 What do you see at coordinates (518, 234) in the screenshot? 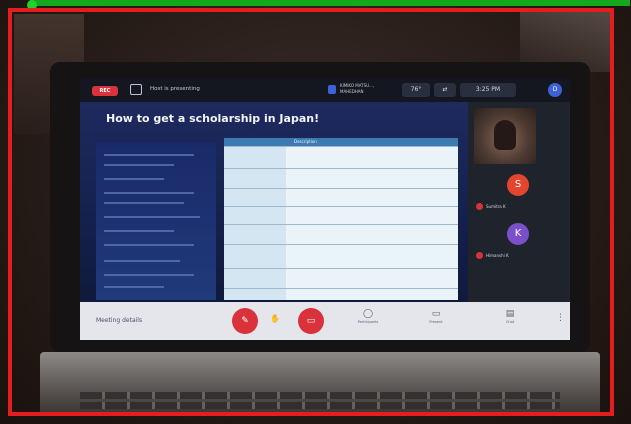
I see `participant-avatar: K` at bounding box center [518, 234].